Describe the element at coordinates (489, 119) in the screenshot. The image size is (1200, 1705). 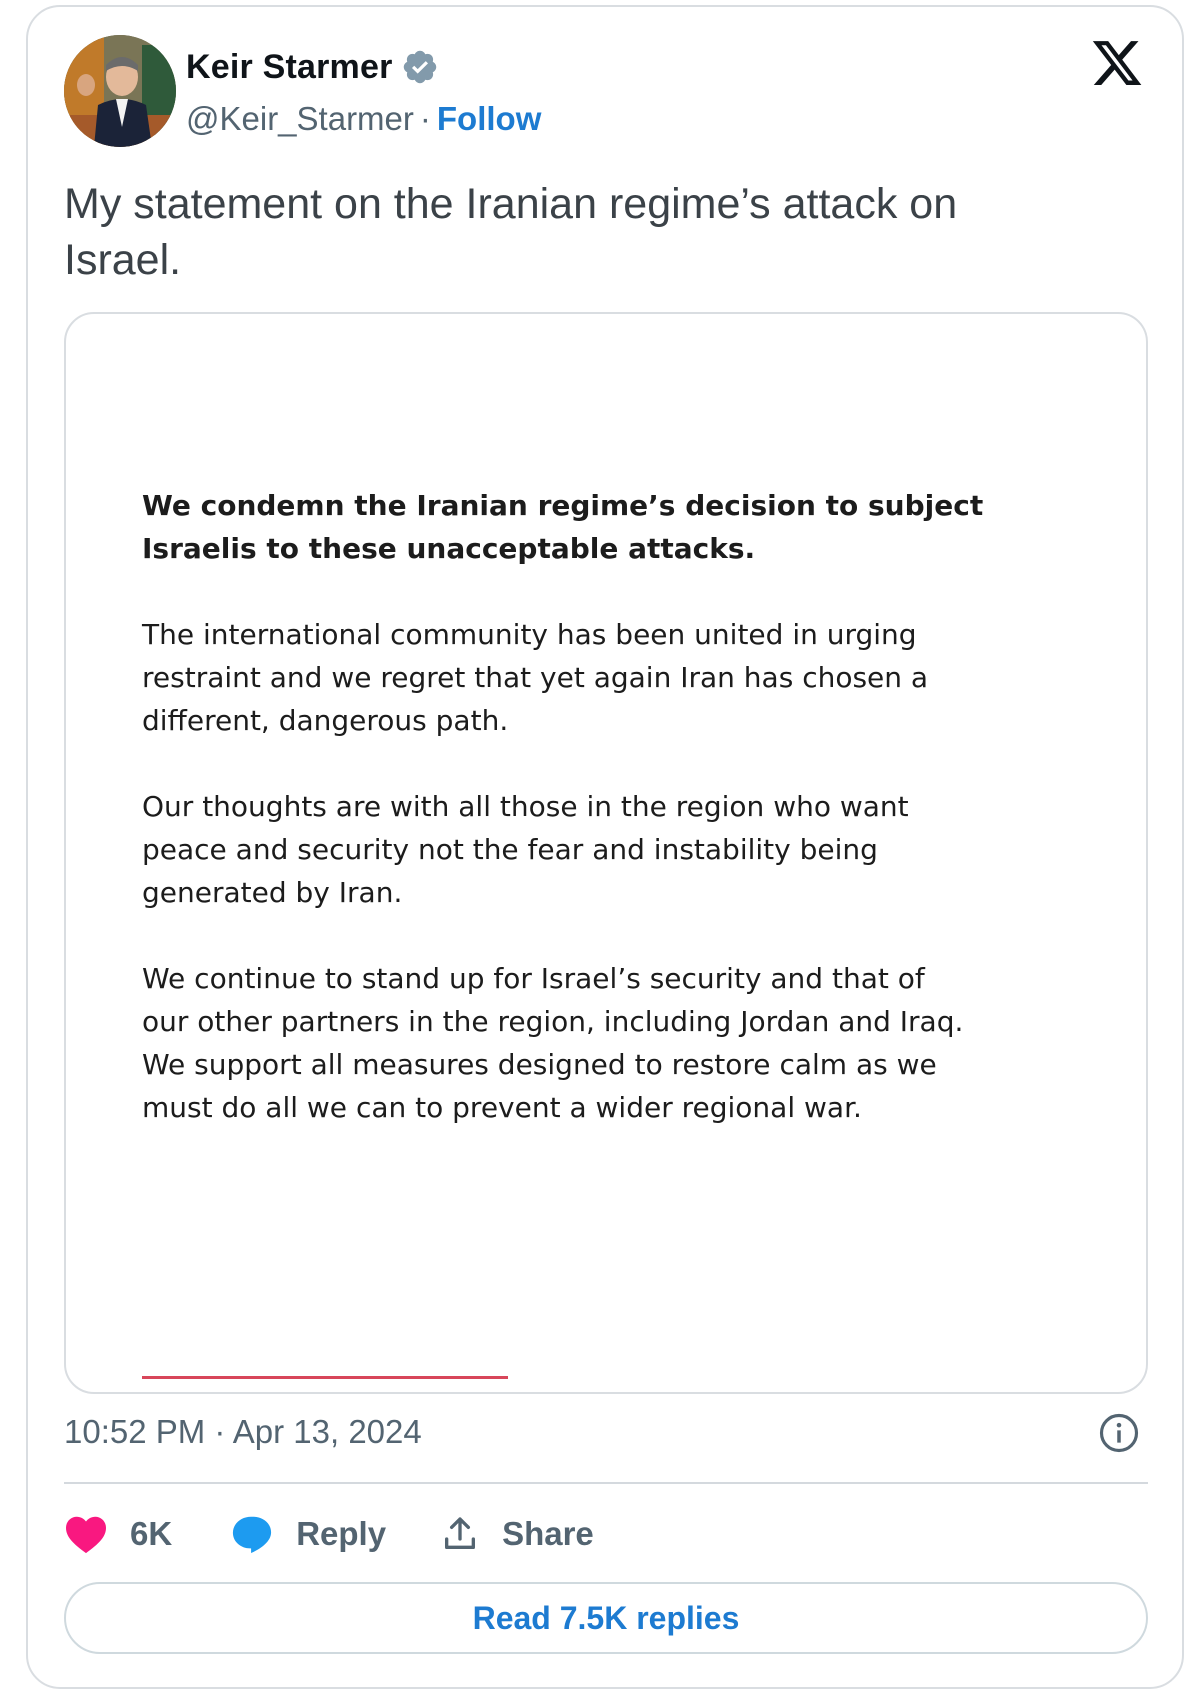
I see `follow-link: Follow` at that location.